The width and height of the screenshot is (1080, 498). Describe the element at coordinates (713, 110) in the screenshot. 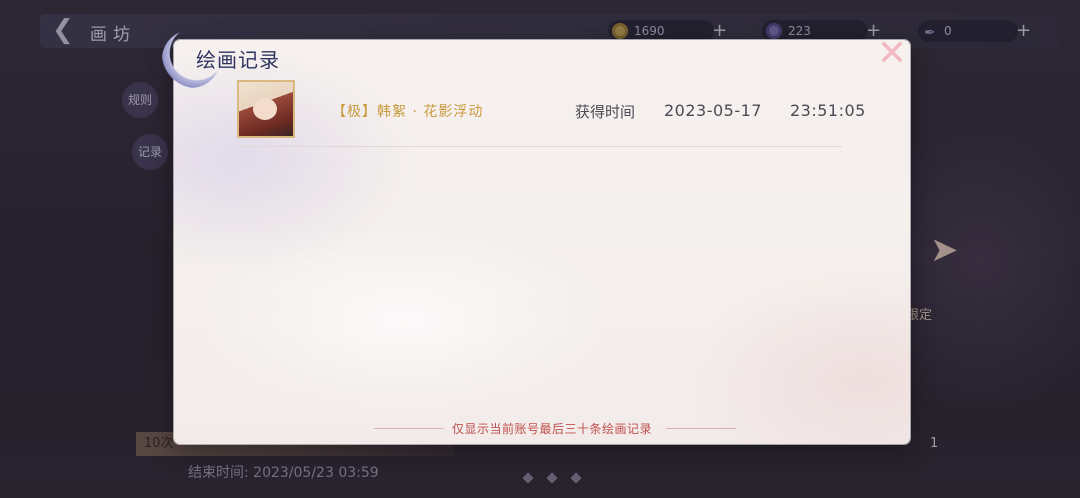

I see `record-date: 2023-05-17` at that location.